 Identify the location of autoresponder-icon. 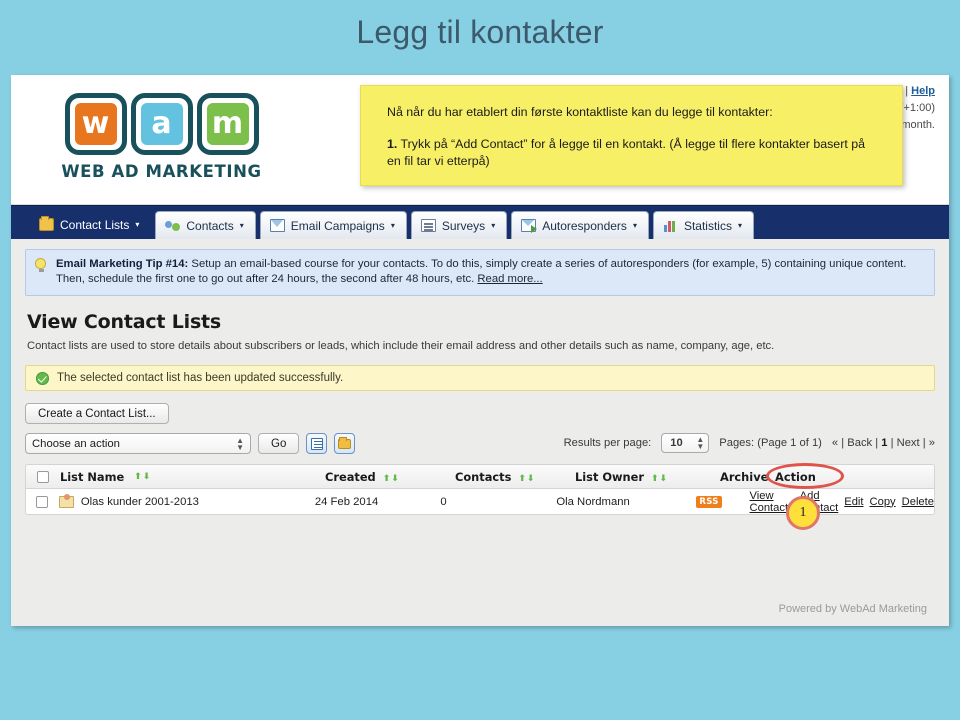
(529, 226).